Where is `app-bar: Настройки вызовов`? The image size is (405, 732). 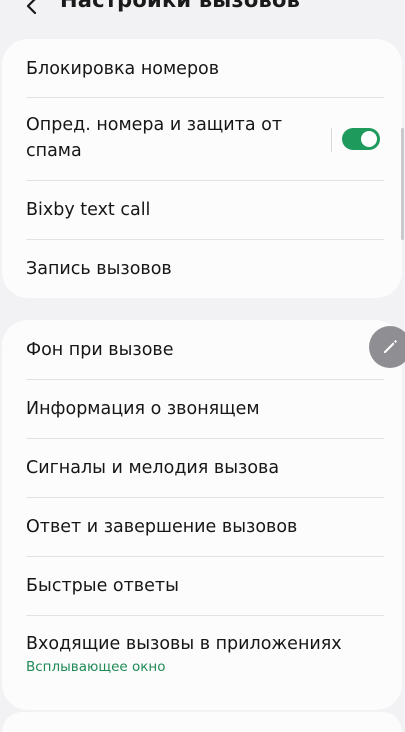 app-bar: Настройки вызовов is located at coordinates (202, 12).